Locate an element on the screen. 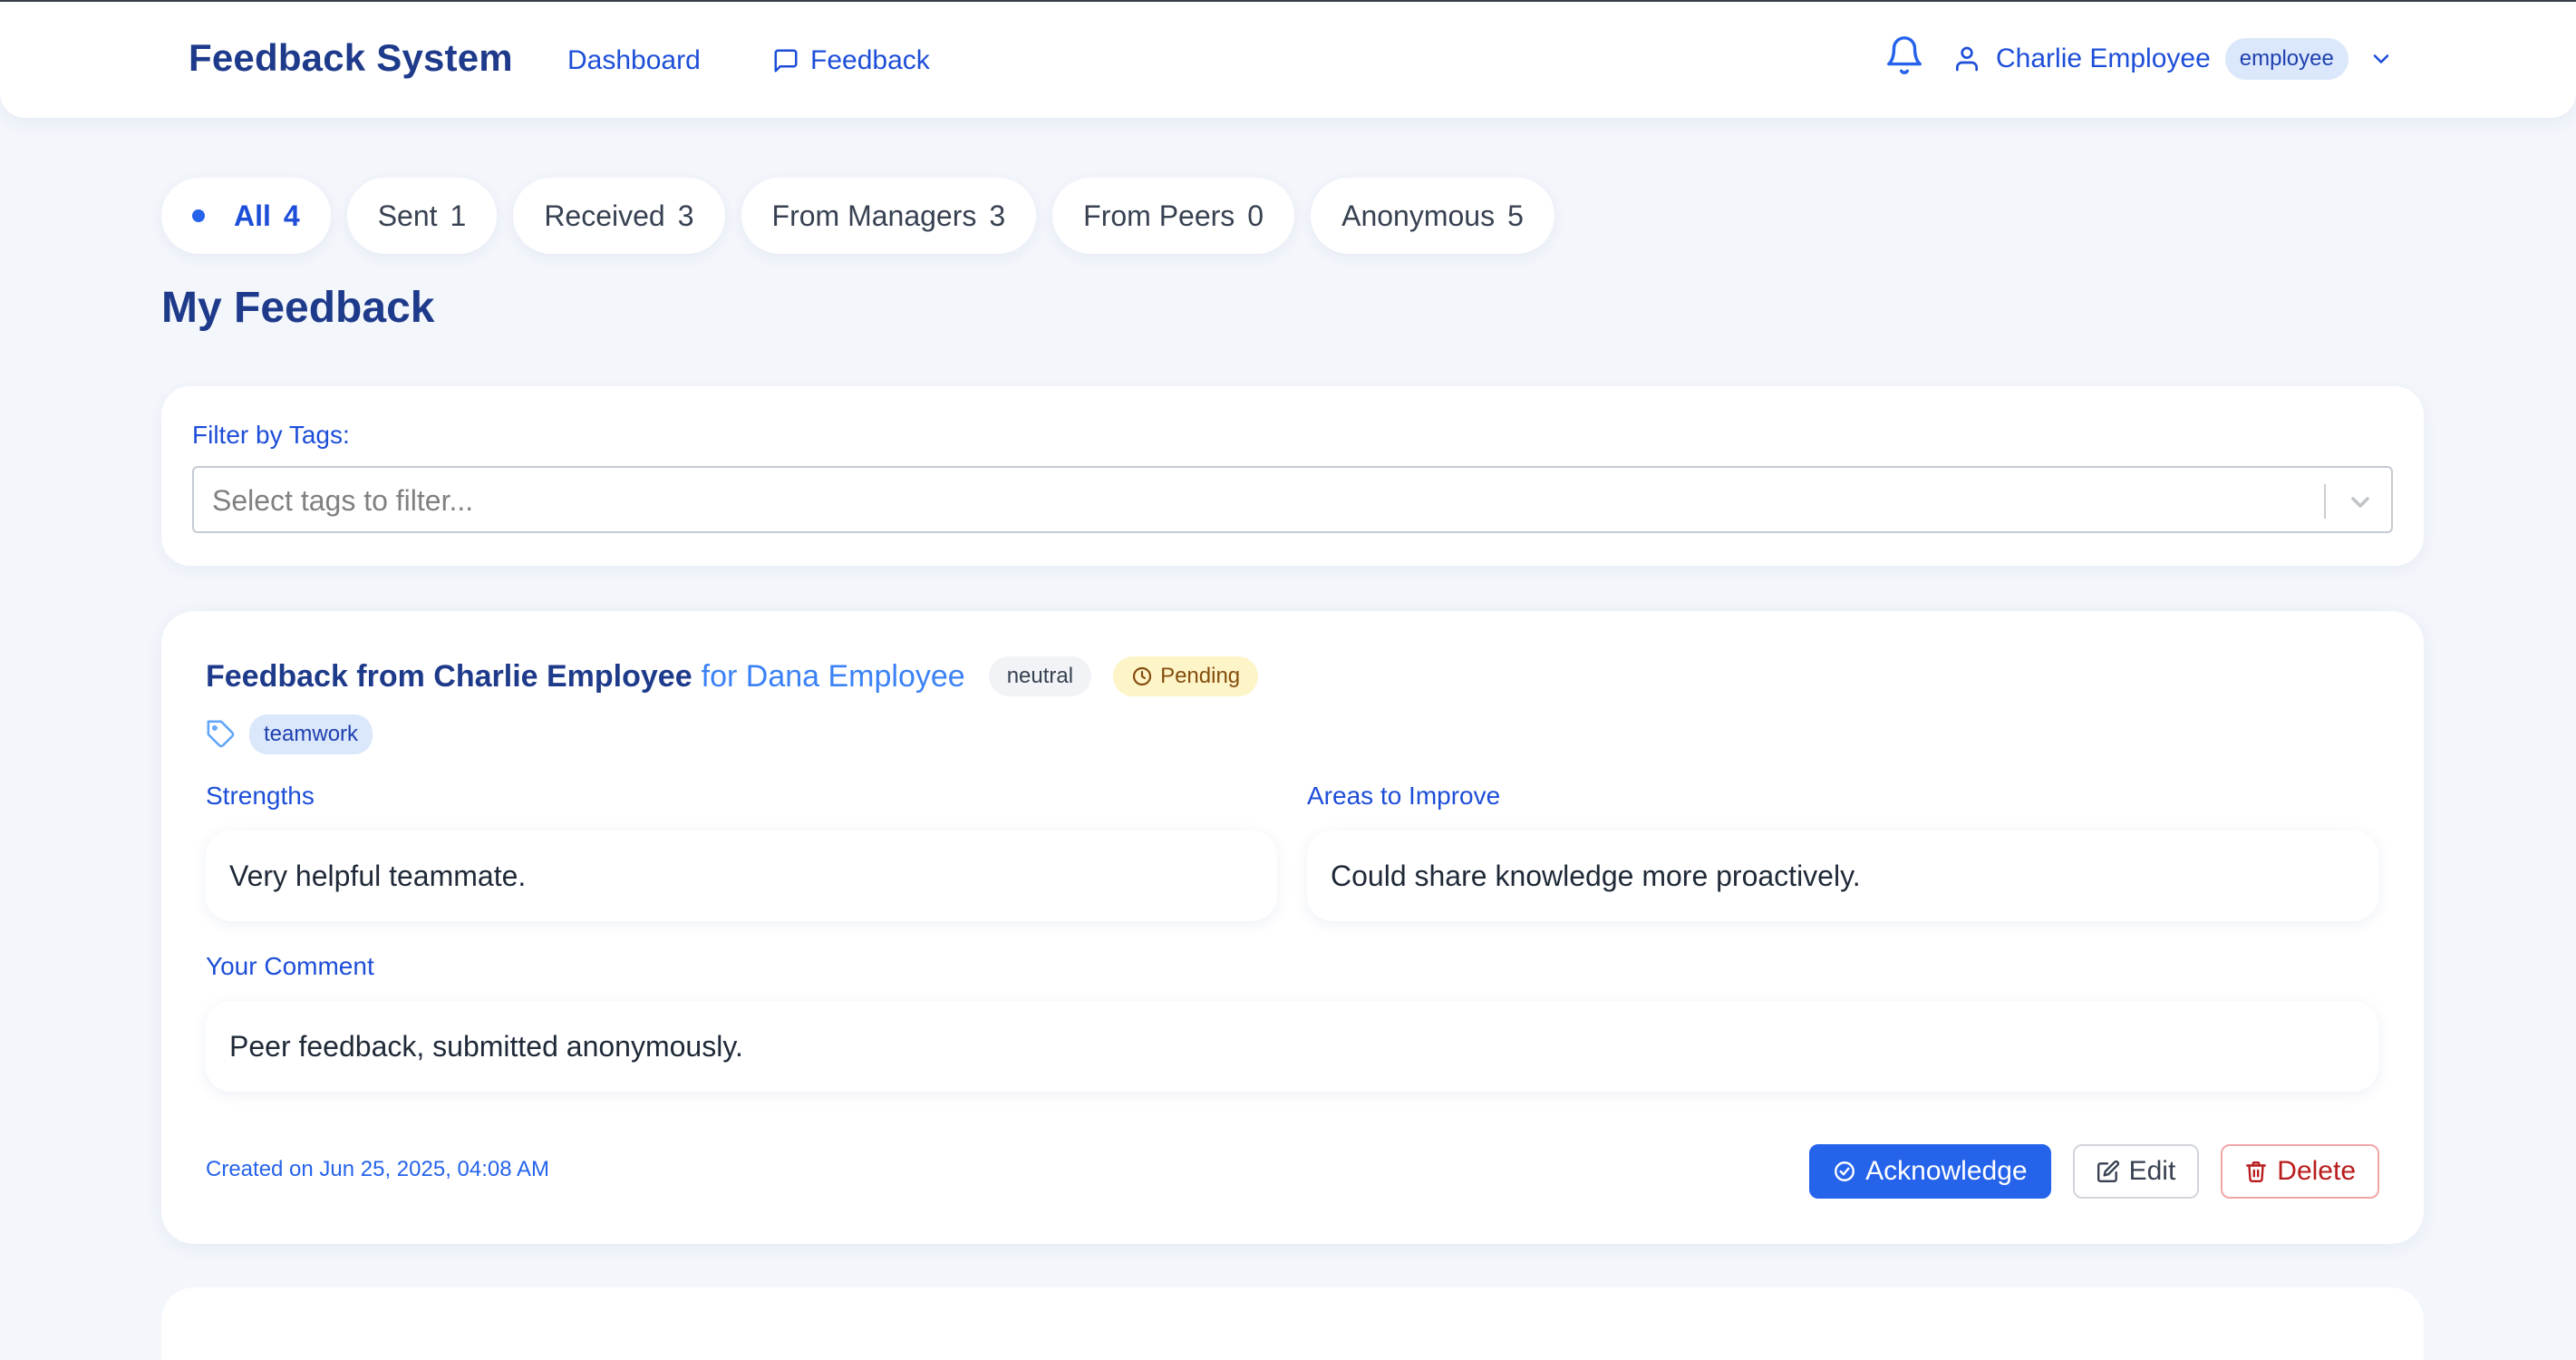  delete-button: Delete is located at coordinates (2300, 1171).